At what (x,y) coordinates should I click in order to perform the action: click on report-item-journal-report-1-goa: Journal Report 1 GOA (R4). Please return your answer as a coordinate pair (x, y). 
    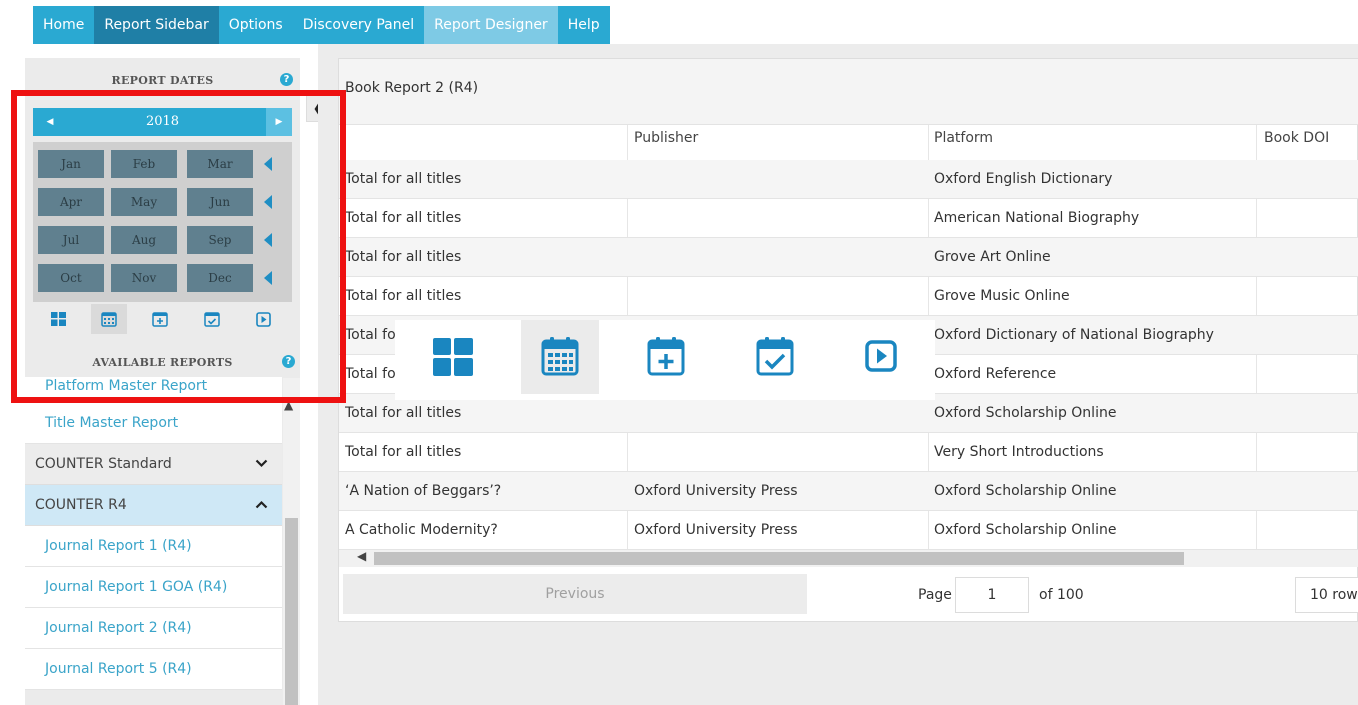
    Looking at the image, I should click on (153, 587).